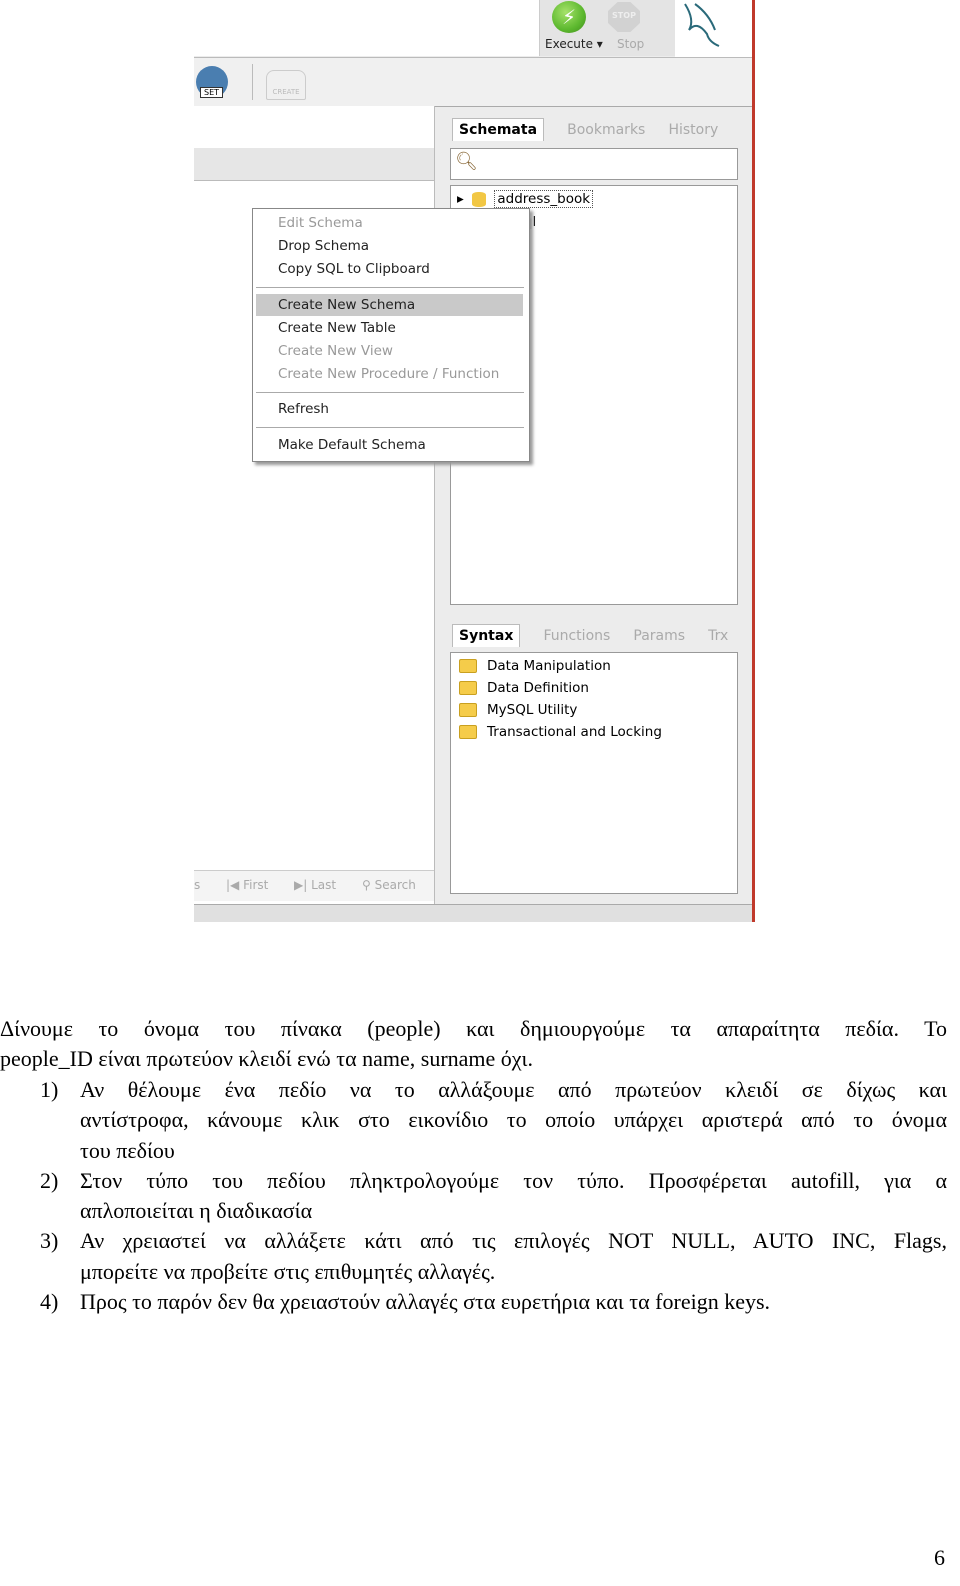 Image resolution: width=960 pixels, height=1586 pixels. I want to click on set-label: SET, so click(212, 92).